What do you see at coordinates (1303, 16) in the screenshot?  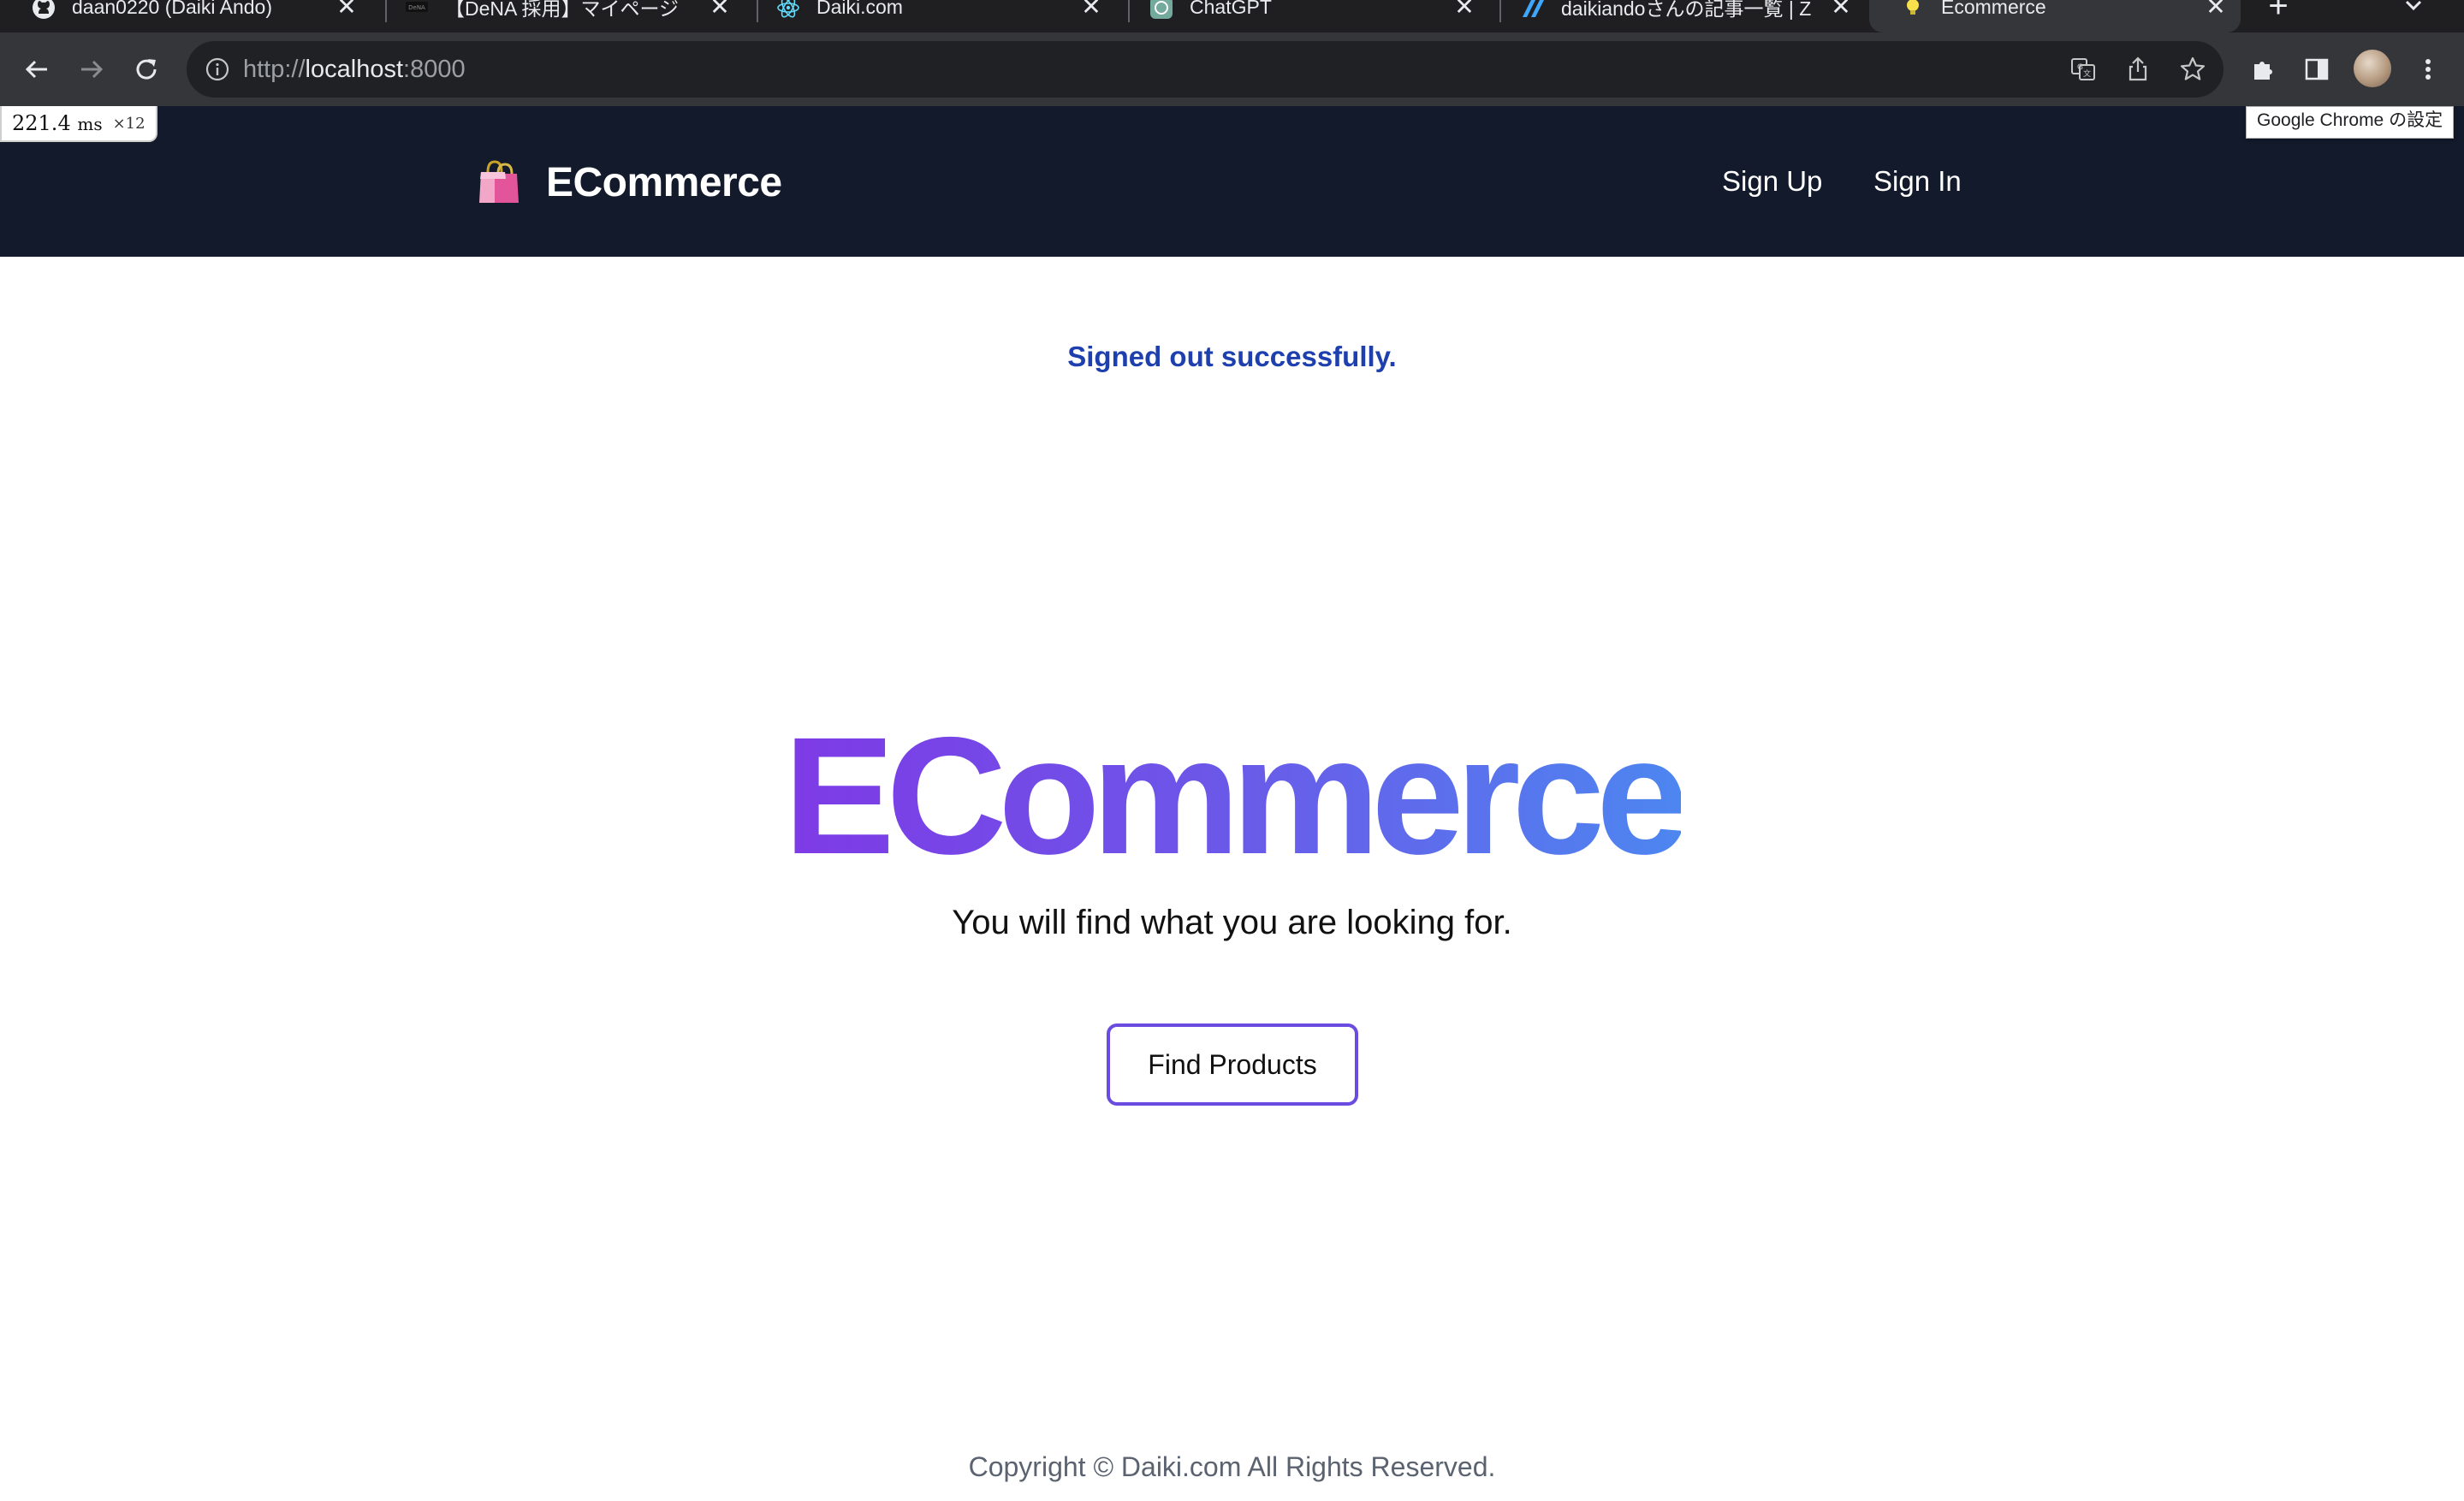 I see `tab-chatgpt: ChatGPT ✕` at bounding box center [1303, 16].